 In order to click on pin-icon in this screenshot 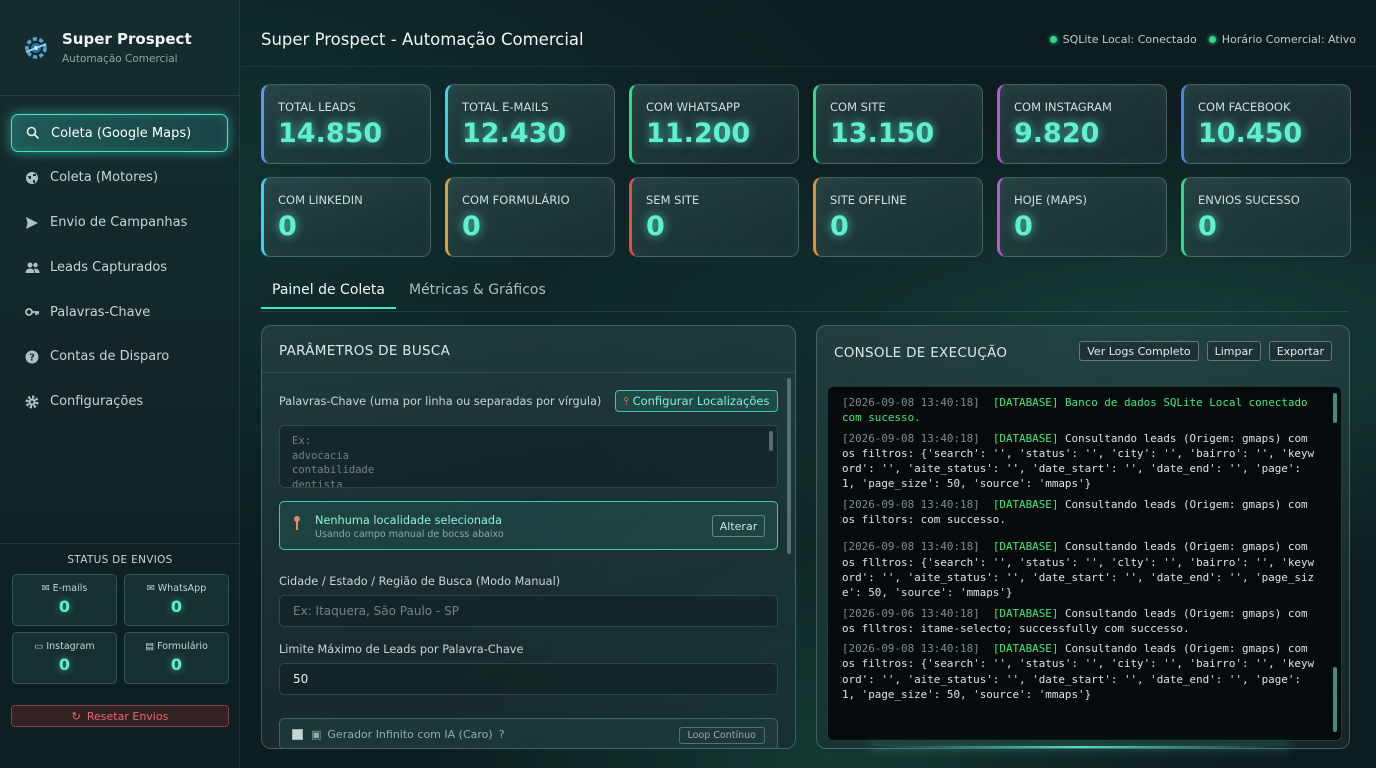, I will do `click(297, 523)`.